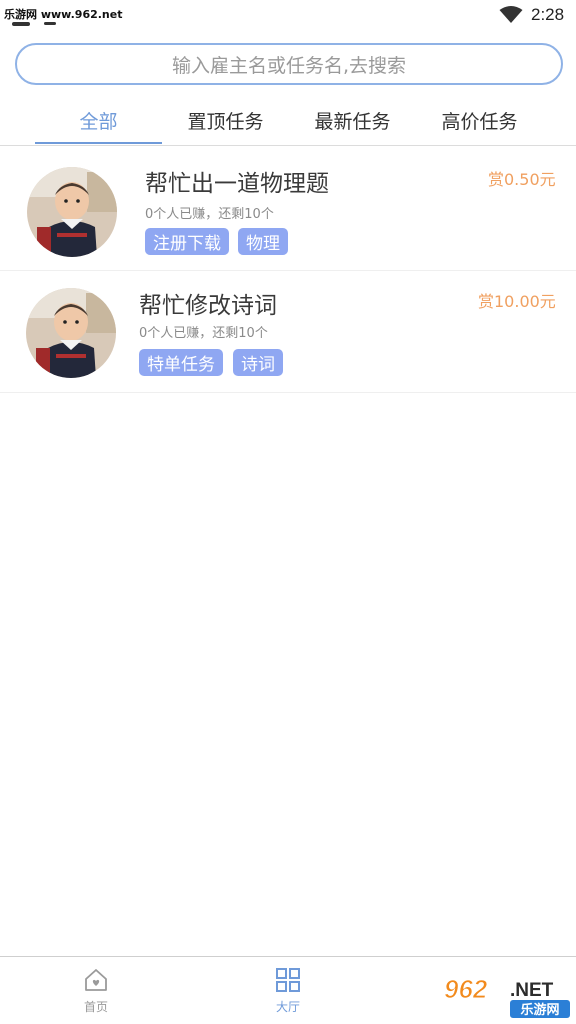  I want to click on home-icon, so click(96, 980).